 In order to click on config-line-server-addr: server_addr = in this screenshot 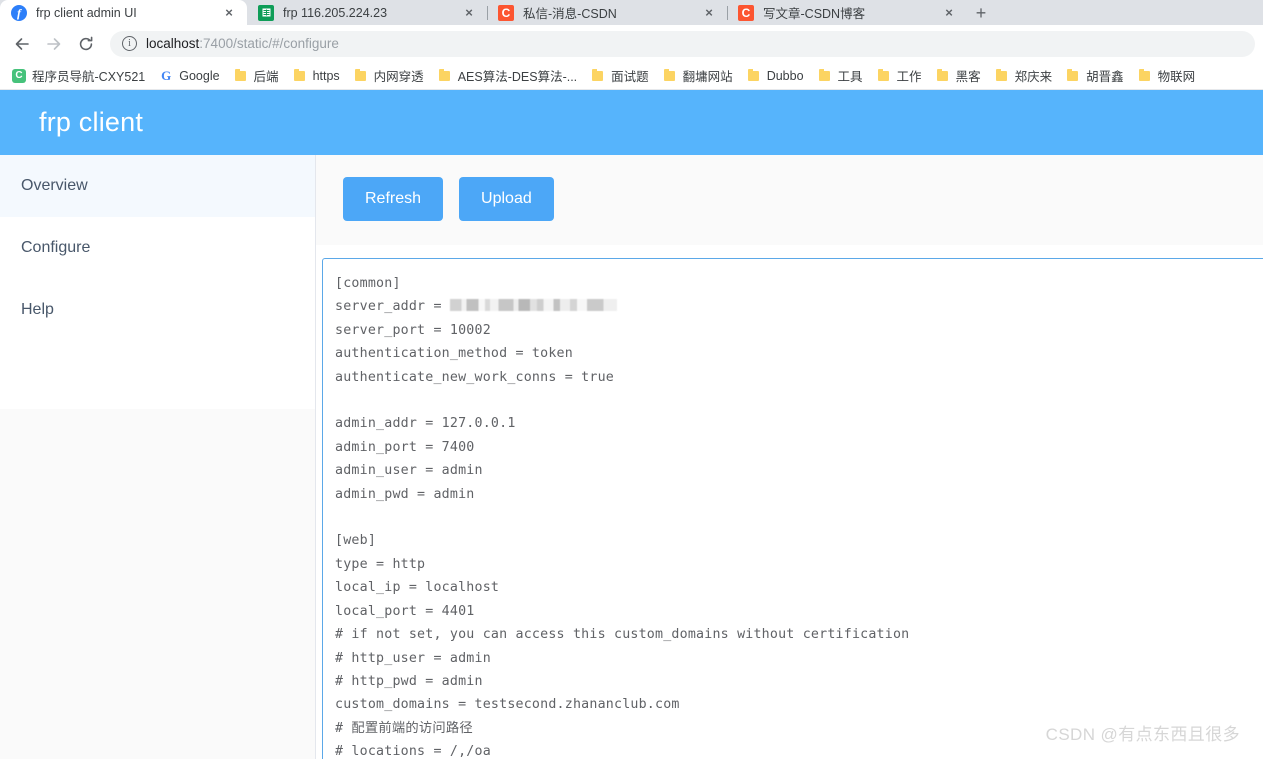, I will do `click(392, 307)`.